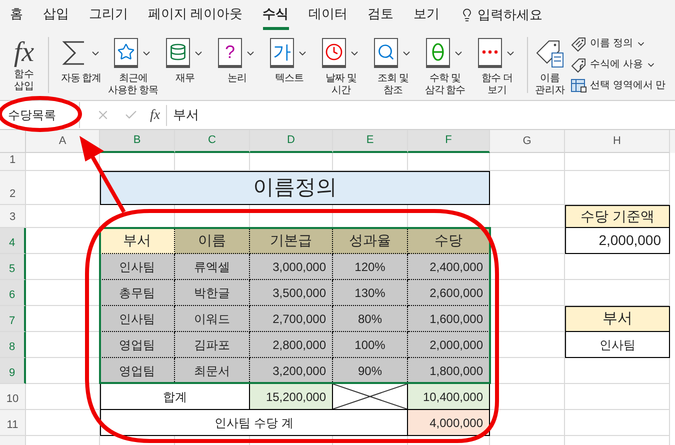  What do you see at coordinates (56, 15) in the screenshot?
I see `ribbon-tab: 삽입` at bounding box center [56, 15].